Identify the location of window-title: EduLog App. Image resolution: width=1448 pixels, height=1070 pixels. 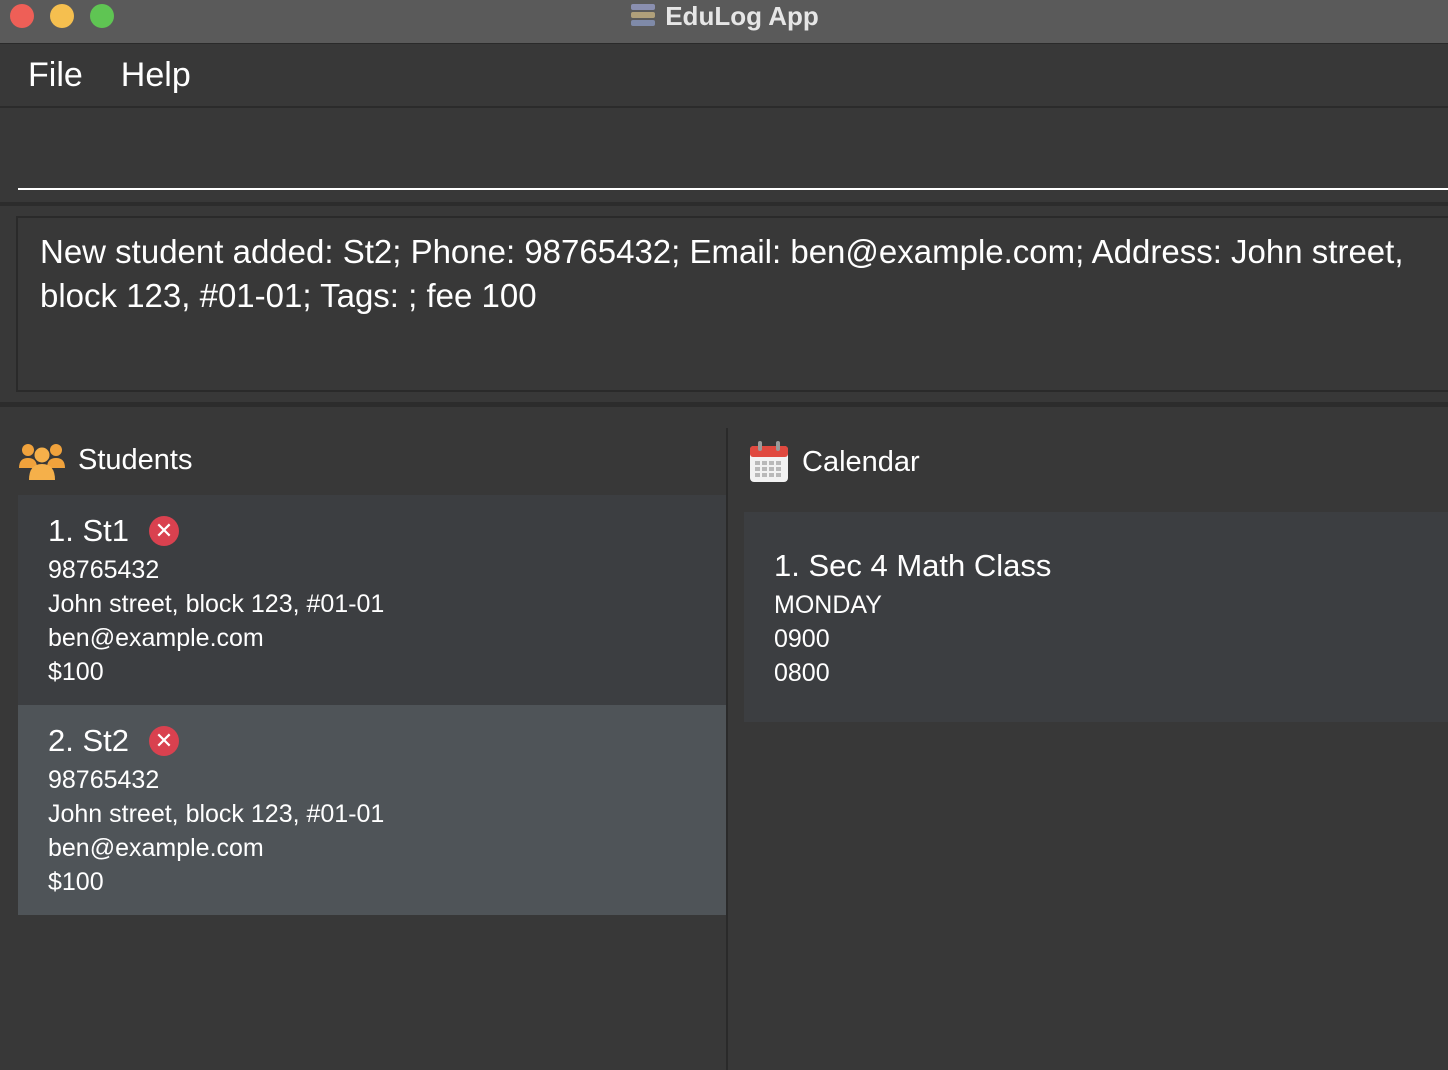
(742, 15).